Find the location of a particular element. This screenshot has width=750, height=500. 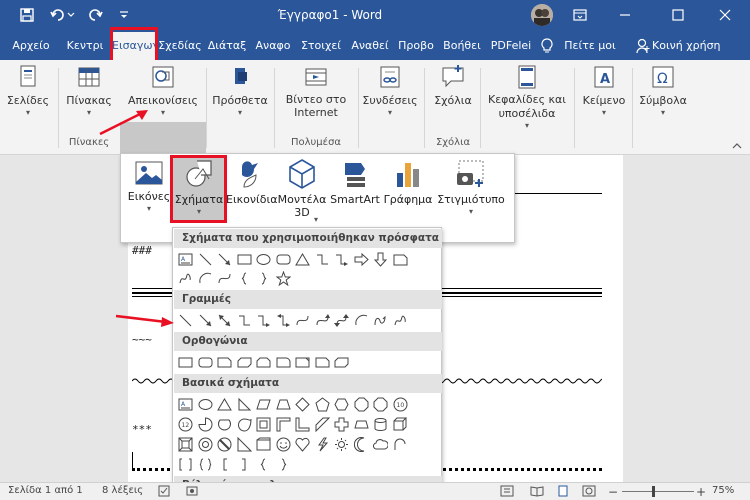

undo-icon is located at coordinates (63, 15).